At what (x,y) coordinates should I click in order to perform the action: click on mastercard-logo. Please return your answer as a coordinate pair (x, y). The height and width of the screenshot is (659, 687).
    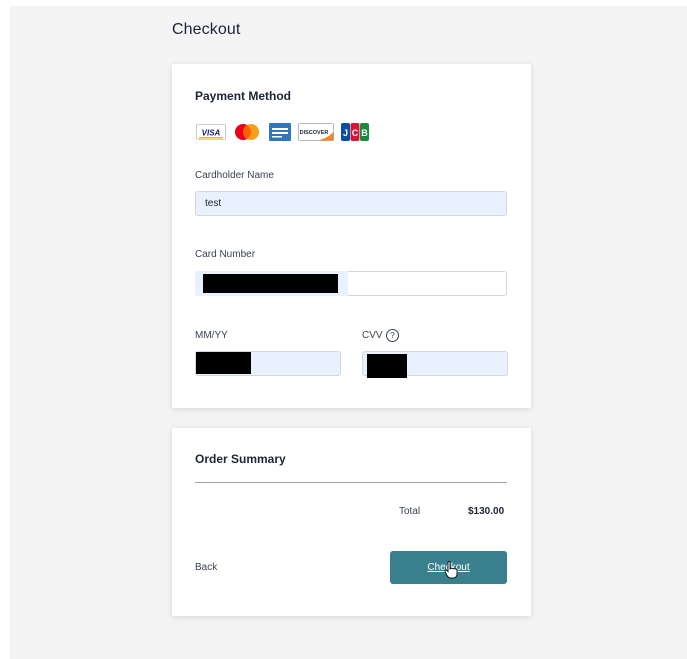
    Looking at the image, I should click on (247, 132).